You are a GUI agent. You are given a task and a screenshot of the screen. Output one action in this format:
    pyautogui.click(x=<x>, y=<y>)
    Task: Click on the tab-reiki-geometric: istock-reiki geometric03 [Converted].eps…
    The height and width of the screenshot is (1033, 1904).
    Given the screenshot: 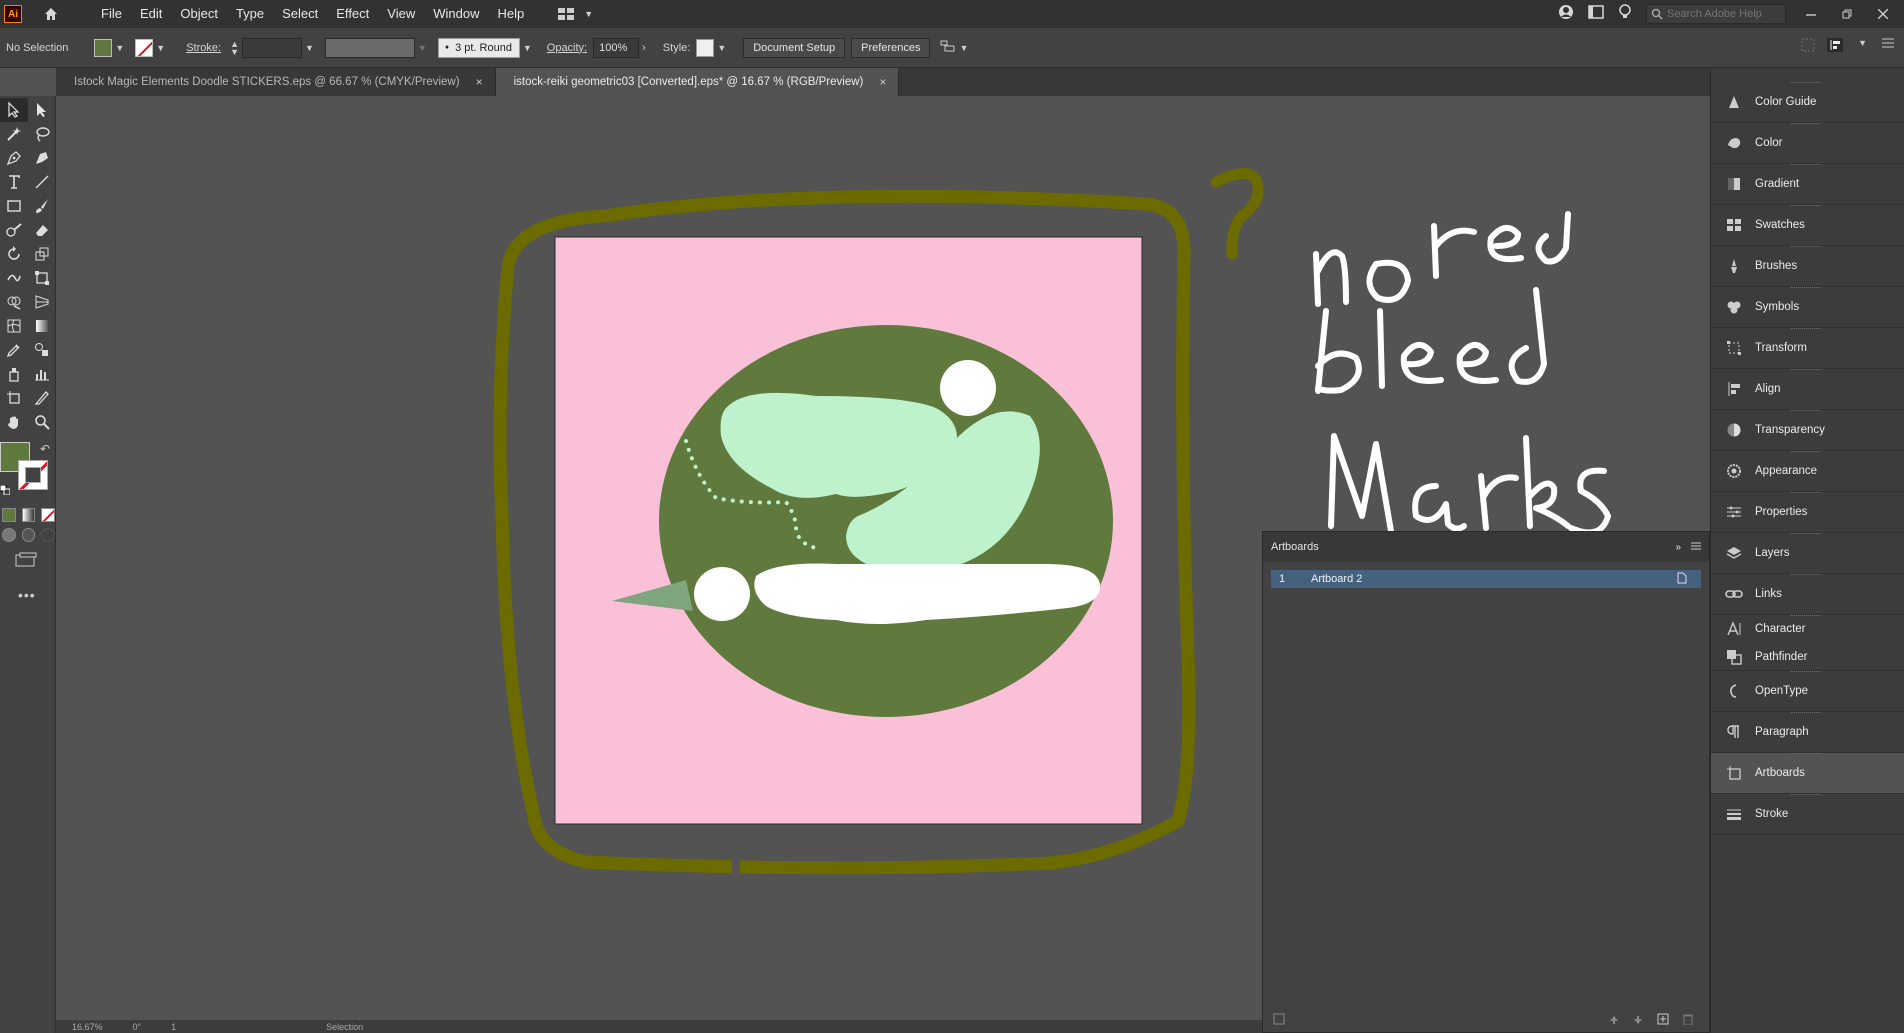 What is the action you would take?
    pyautogui.click(x=697, y=82)
    